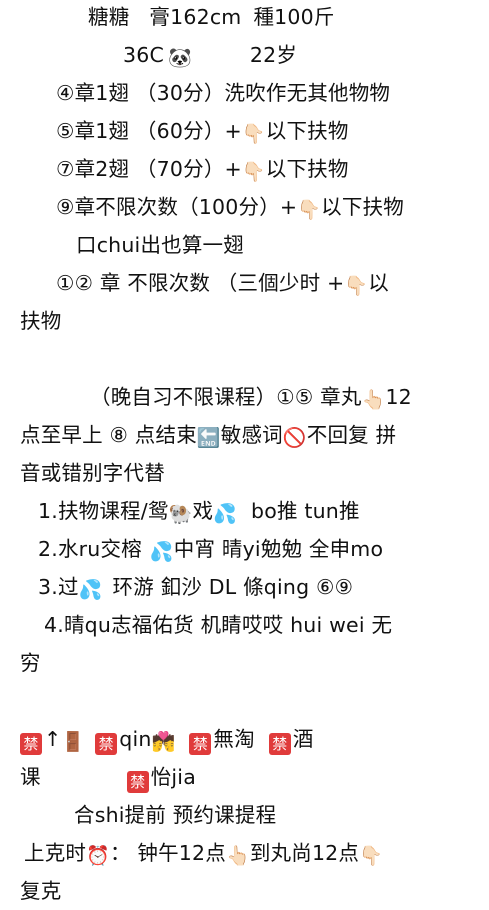 This screenshot has width=489, height=910. What do you see at coordinates (53, 739) in the screenshot?
I see `up-arrow: ↑` at bounding box center [53, 739].